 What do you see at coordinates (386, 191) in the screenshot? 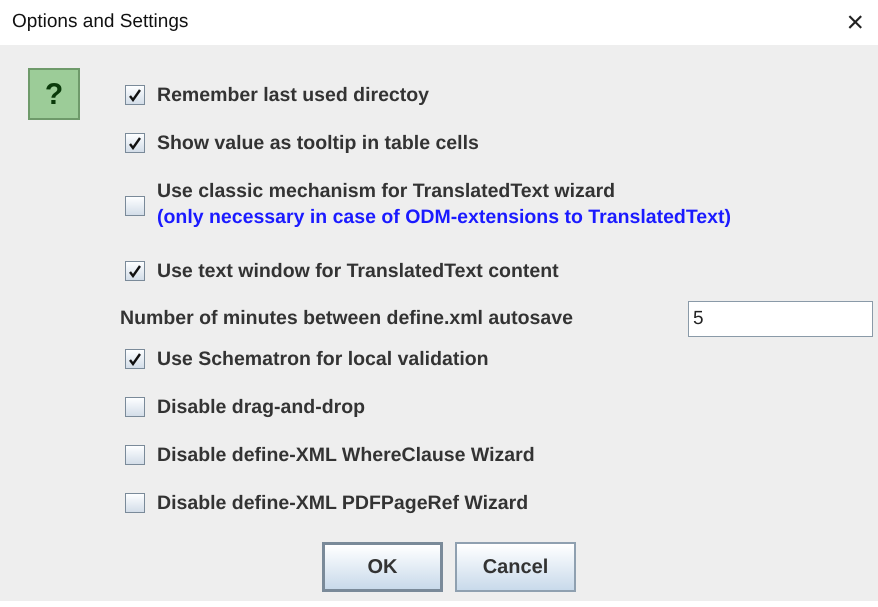
I see `option-label: Use classic mechanism for TranslatedText wizard` at bounding box center [386, 191].